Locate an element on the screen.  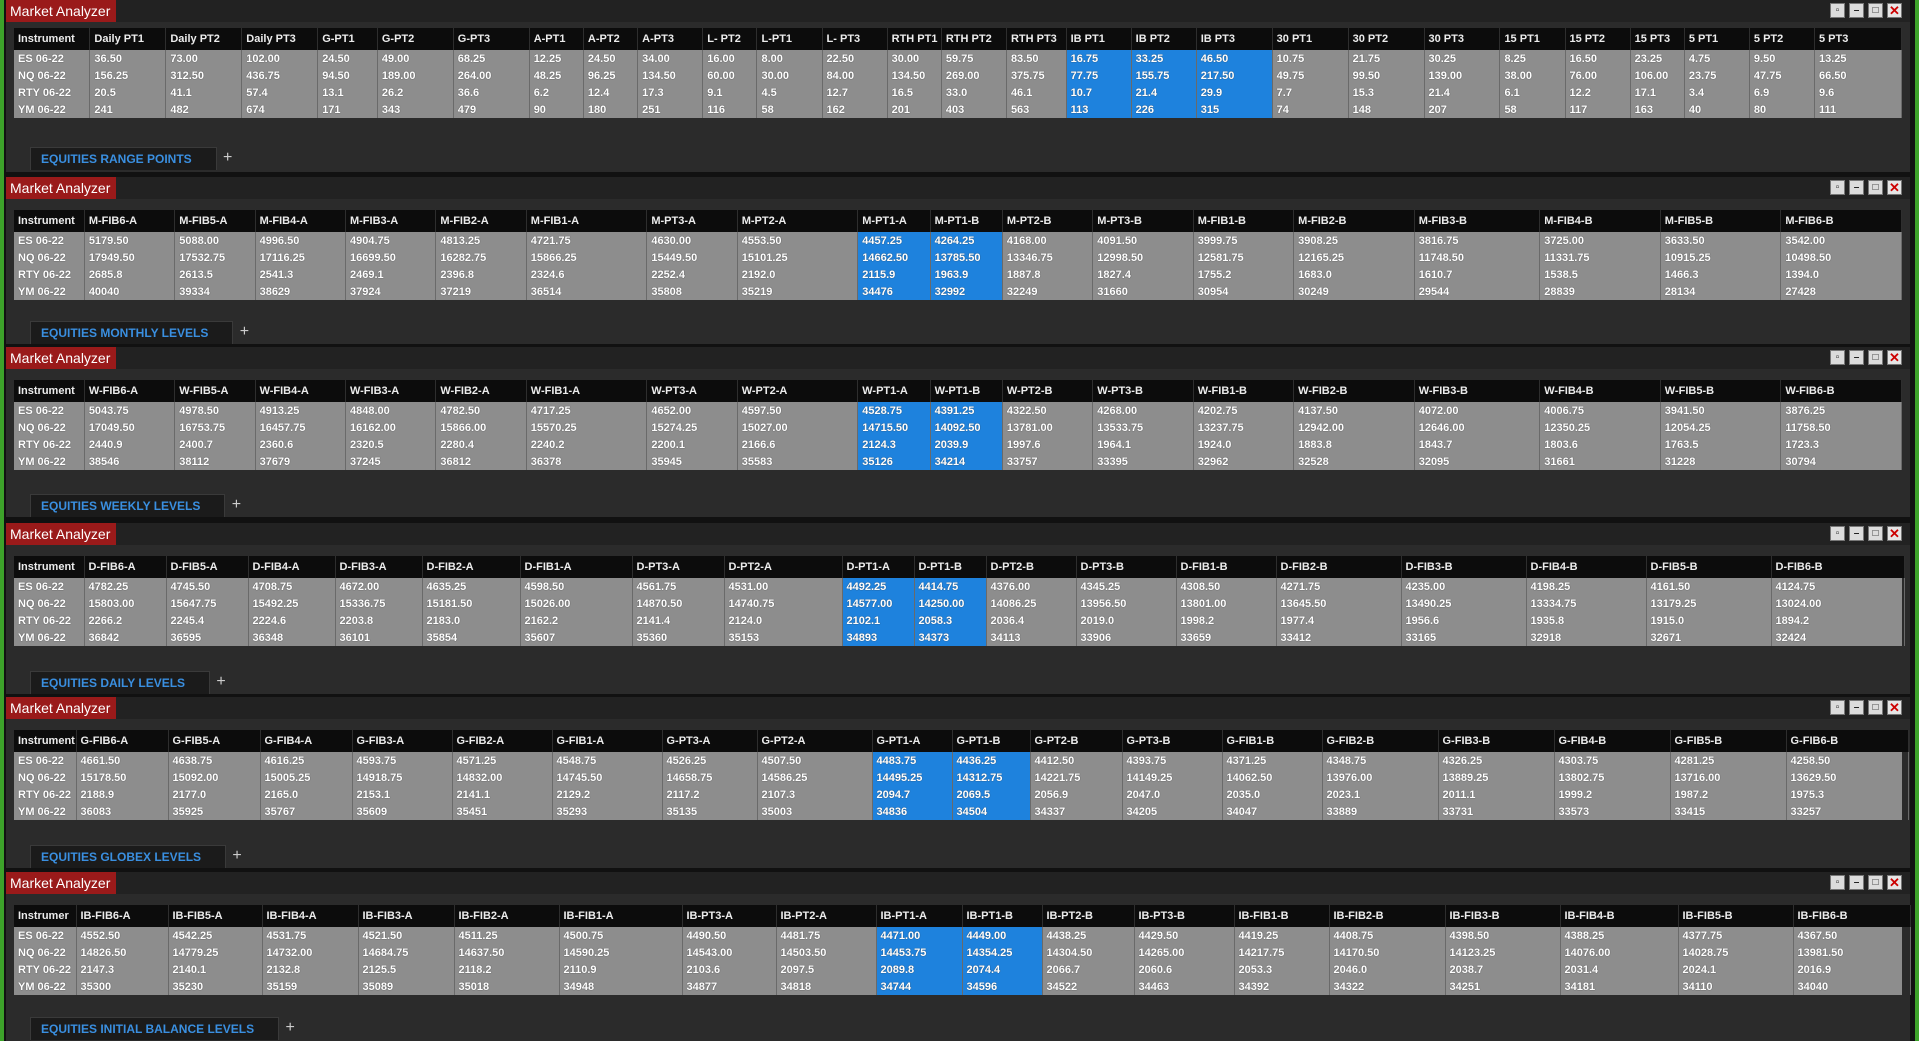
column-header: W-FIB4-B is located at coordinates (1600, 391).